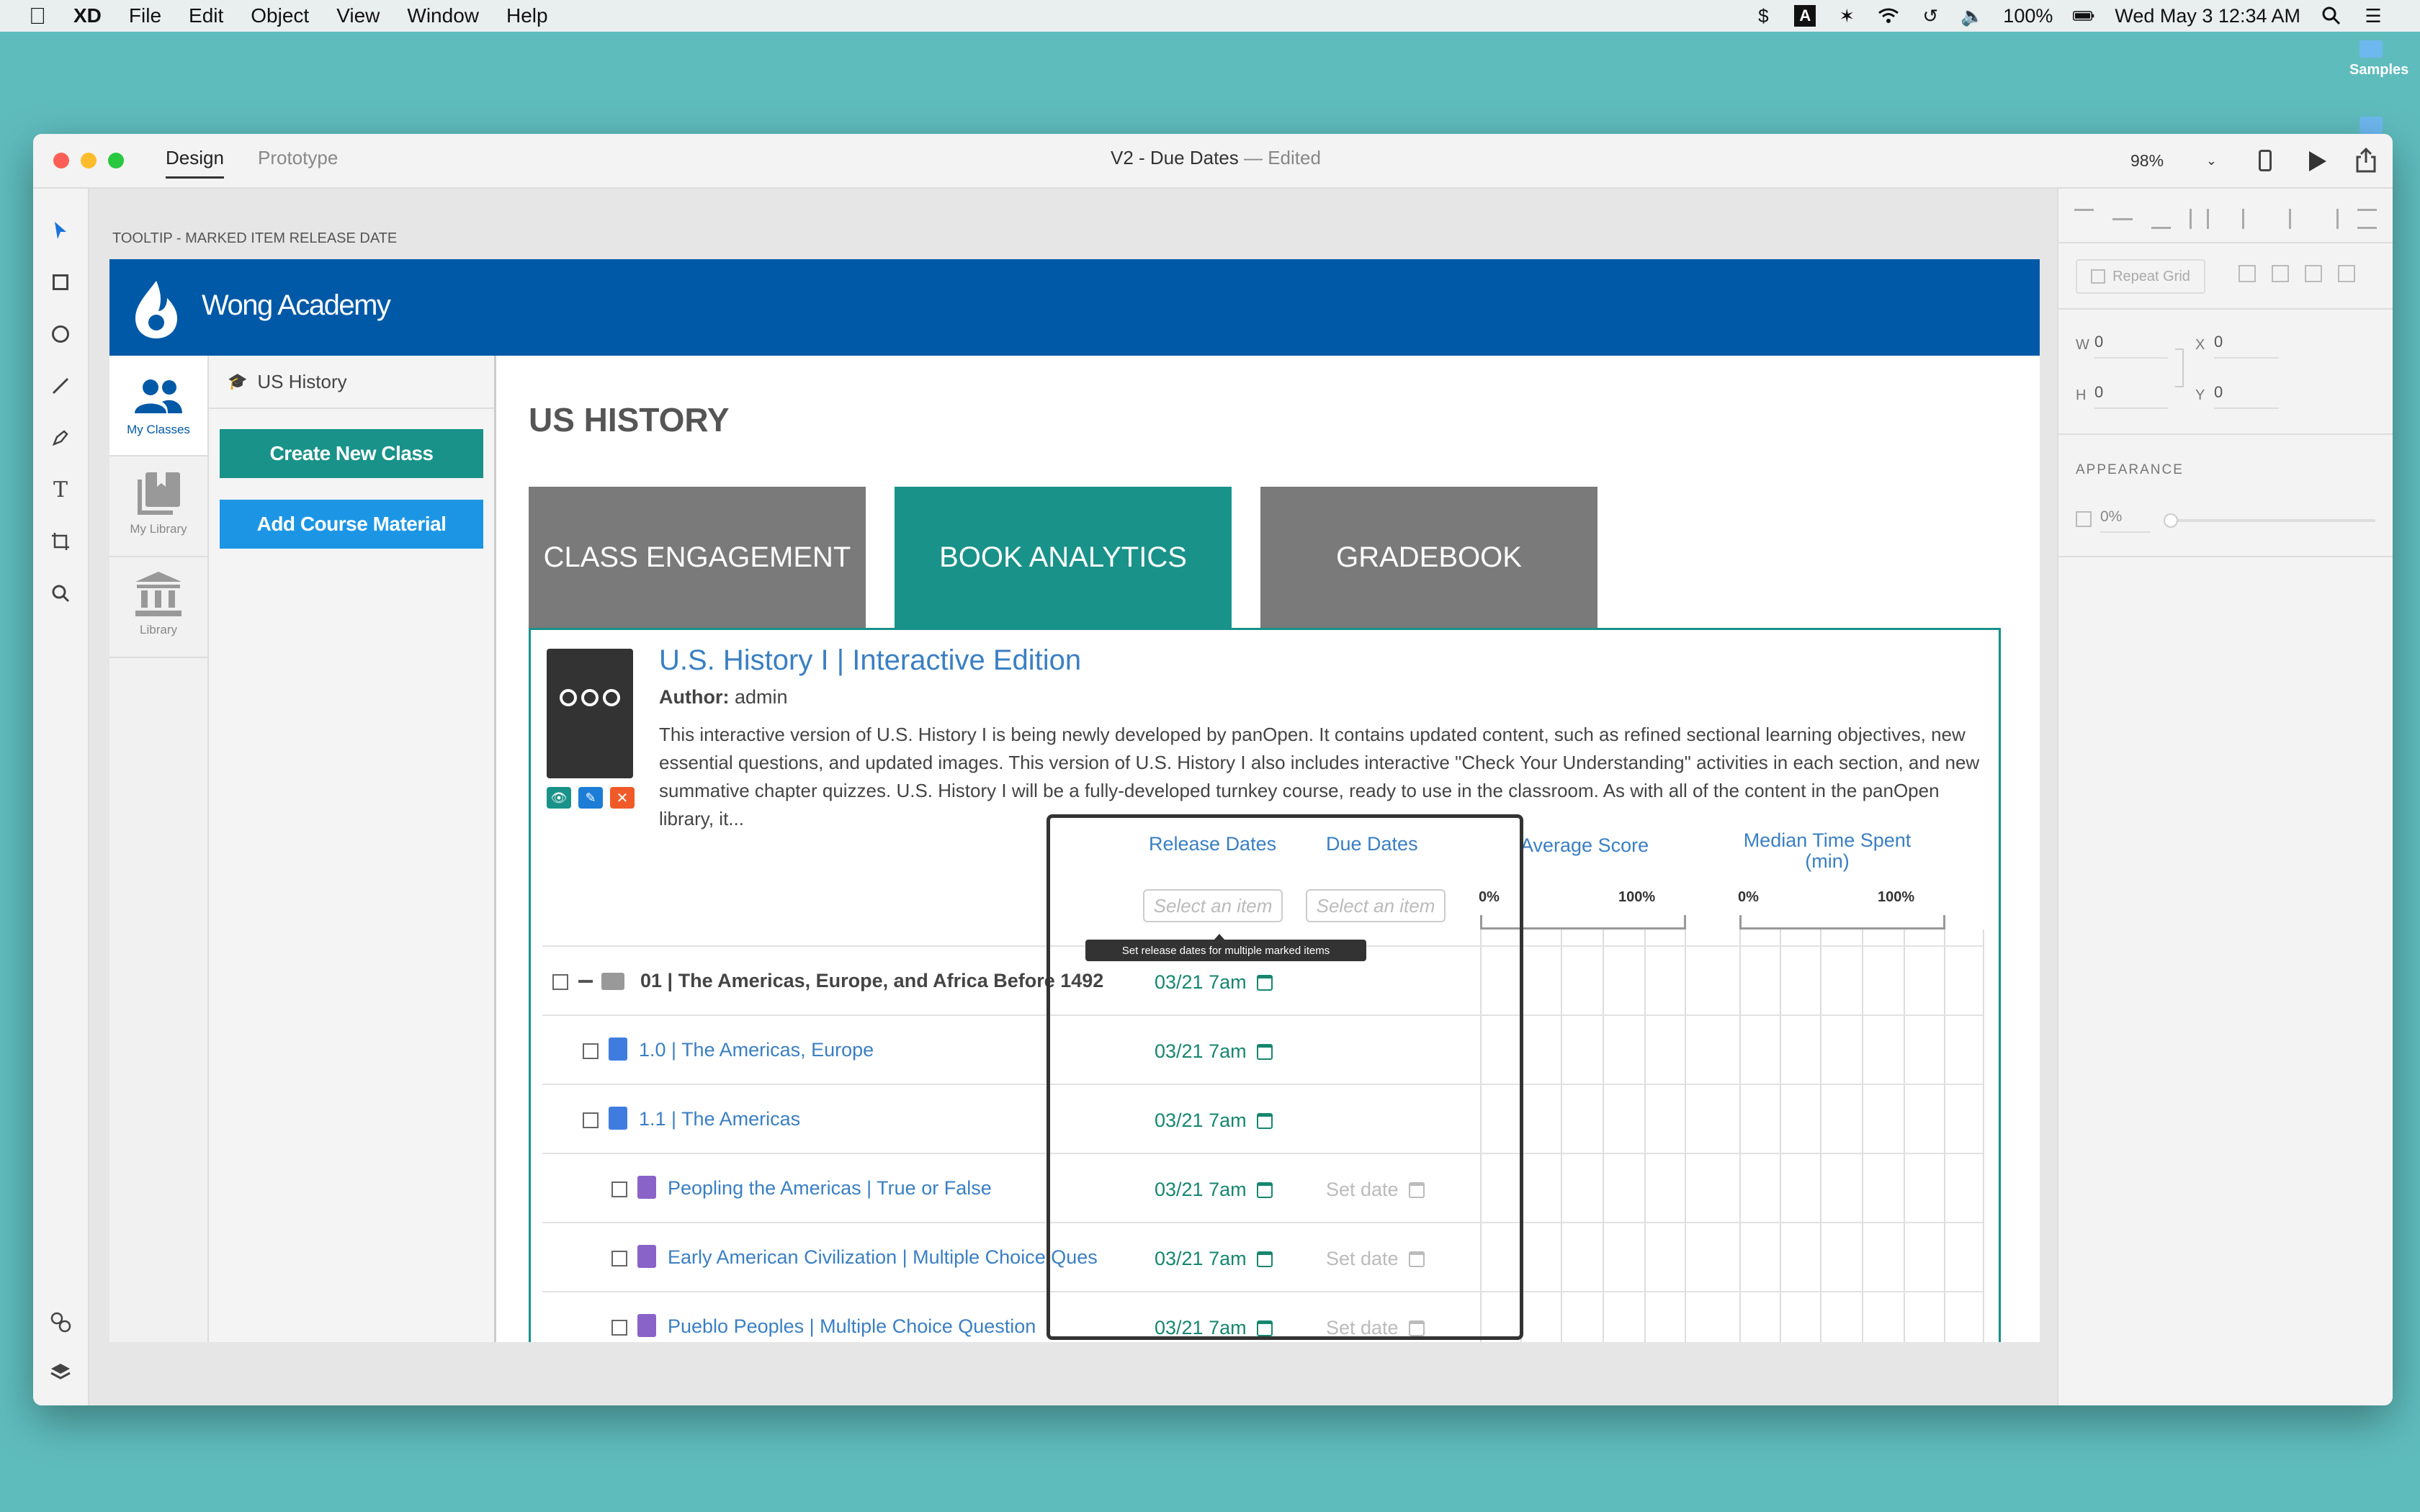 The width and height of the screenshot is (2420, 1512). I want to click on cover-circle-icon, so click(590, 697).